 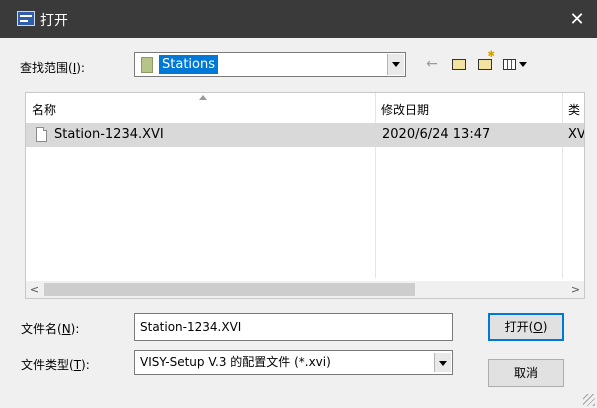 I want to click on app-icon, so click(x=26, y=18).